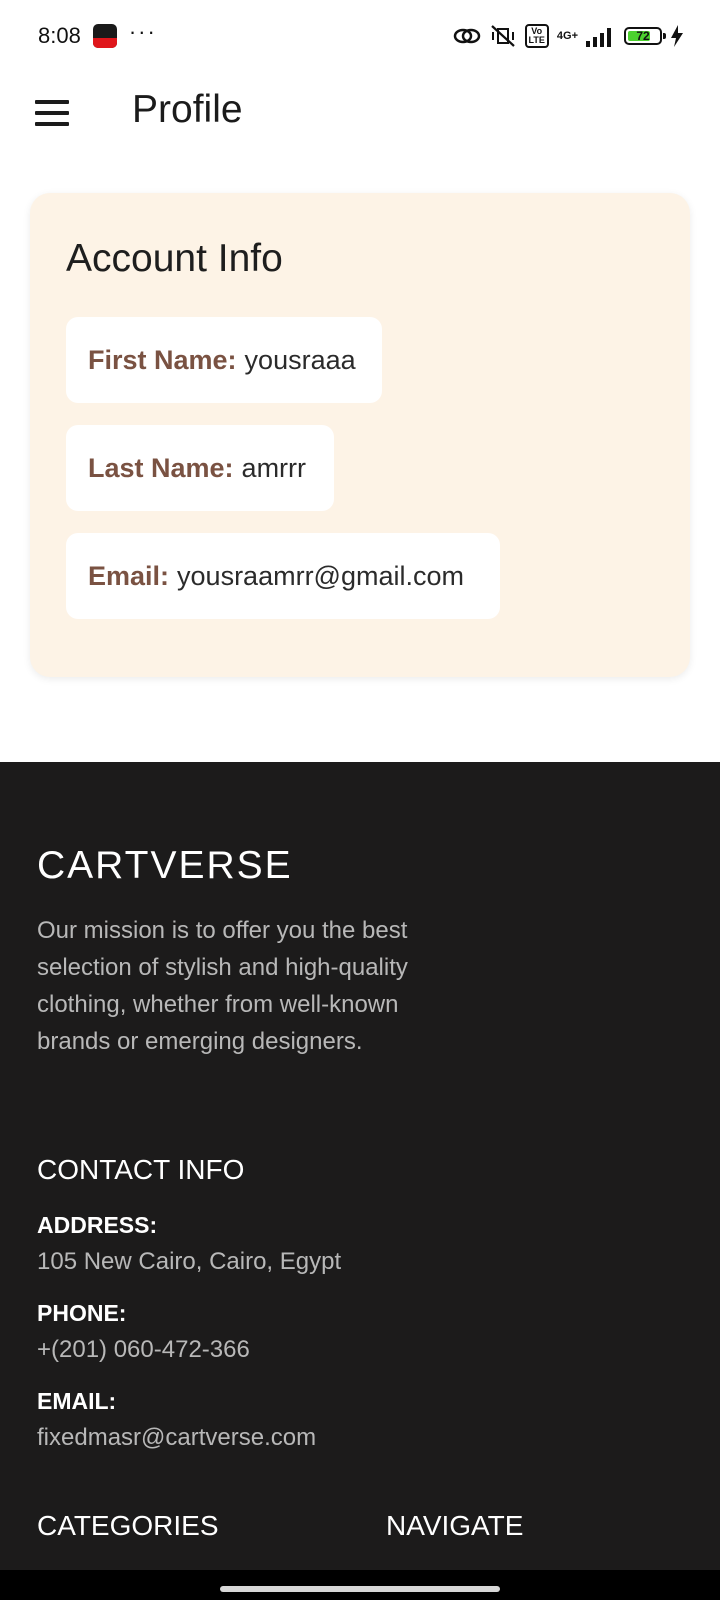  What do you see at coordinates (104, 36) in the screenshot?
I see `app-notification-icon` at bounding box center [104, 36].